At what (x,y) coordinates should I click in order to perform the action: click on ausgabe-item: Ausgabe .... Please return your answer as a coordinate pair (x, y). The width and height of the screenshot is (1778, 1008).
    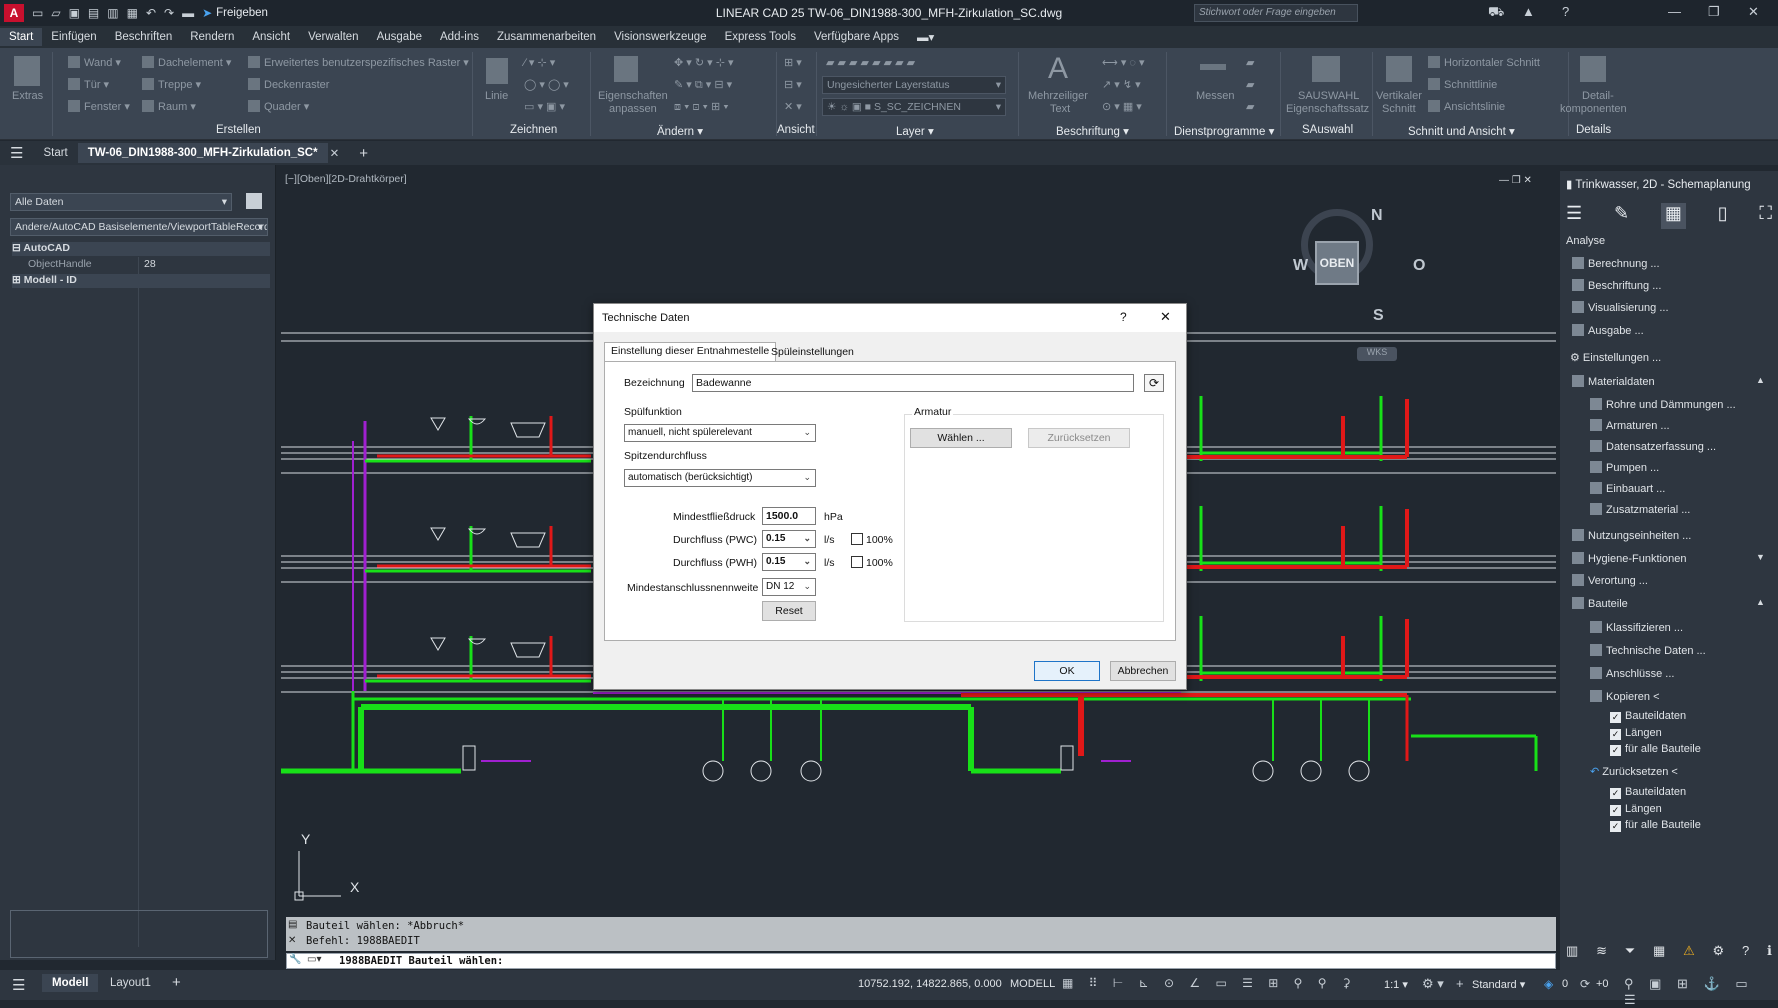
    Looking at the image, I should click on (1608, 330).